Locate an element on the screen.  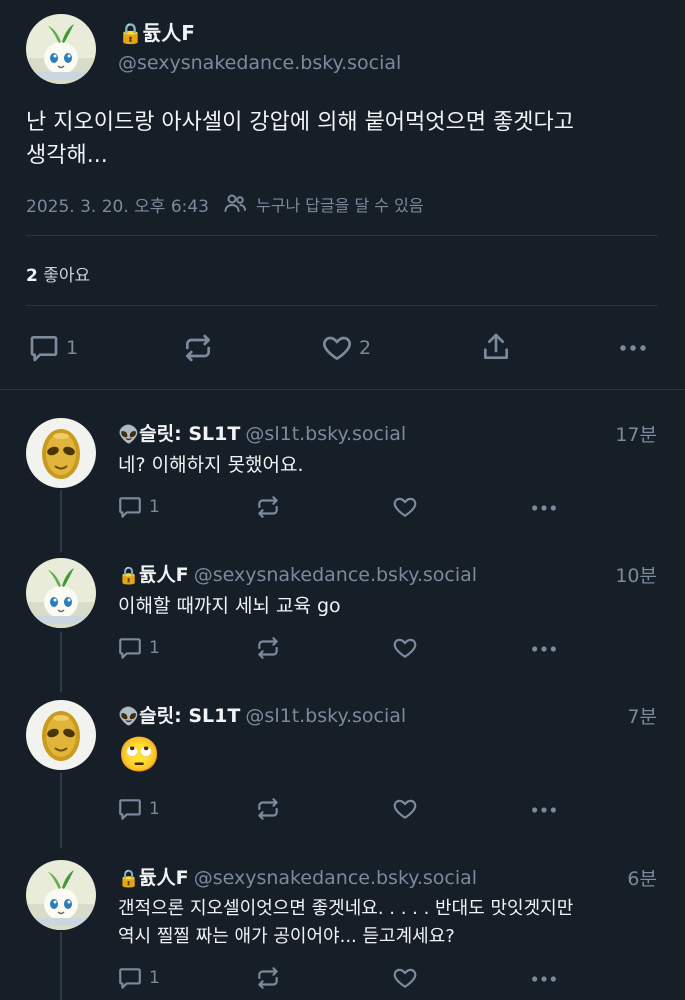
like-count: 2 is located at coordinates (365, 348).